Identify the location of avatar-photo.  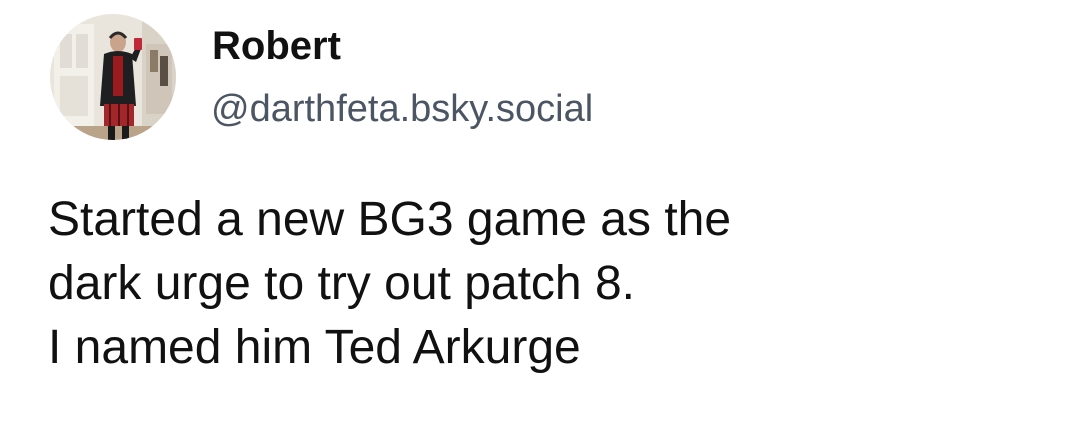
(113, 77).